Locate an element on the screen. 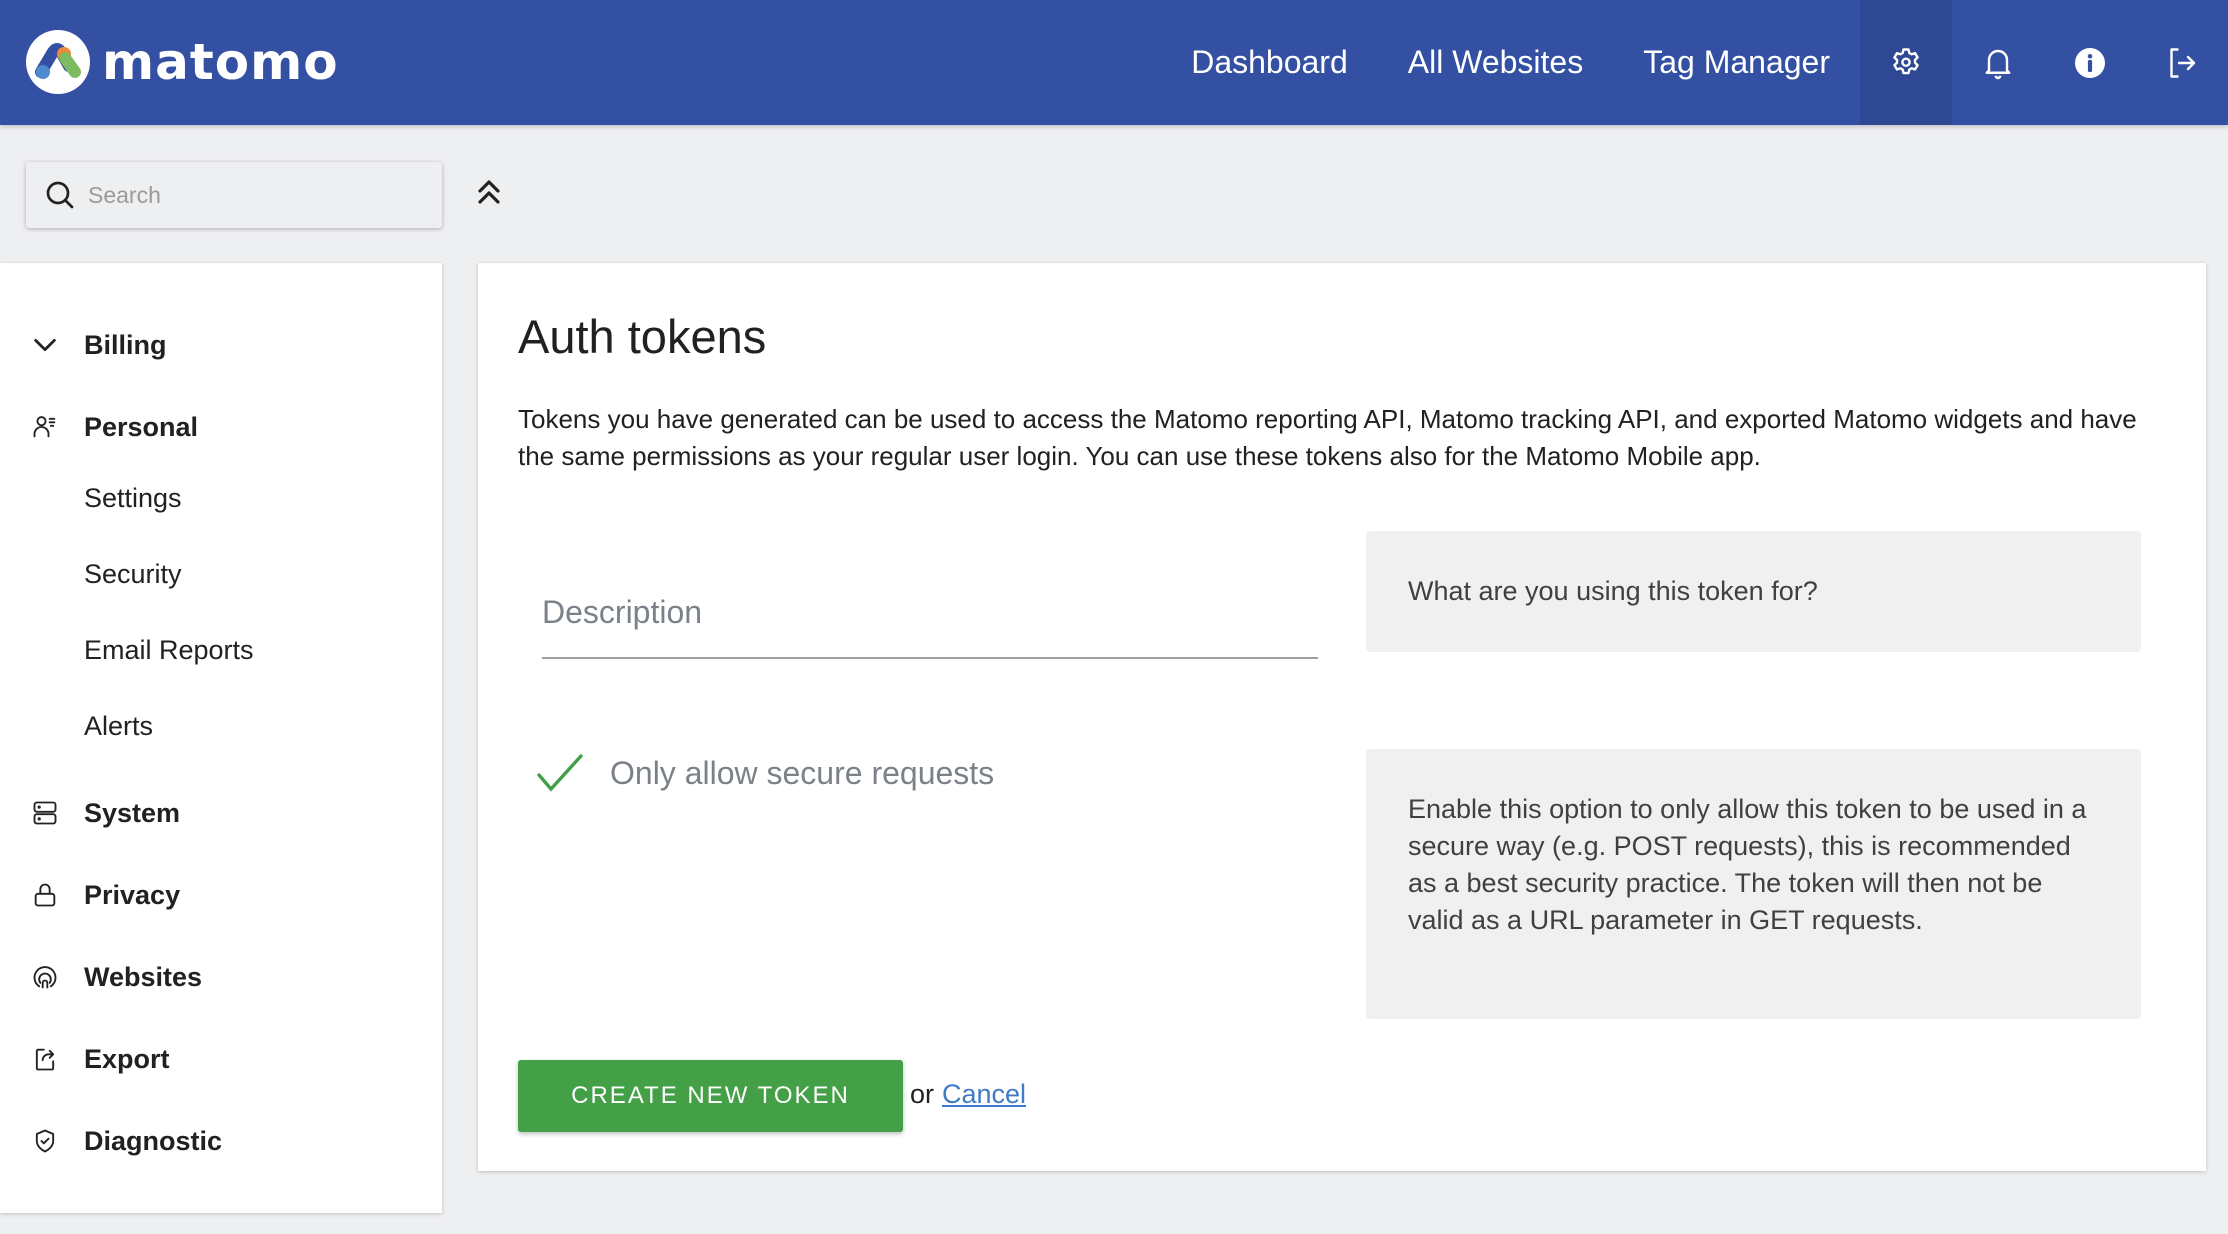 This screenshot has width=2228, height=1234. lock-icon is located at coordinates (45, 895).